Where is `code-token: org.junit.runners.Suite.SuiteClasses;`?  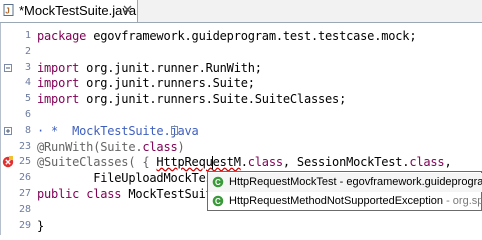
code-token: org.junit.runners.Suite.SuiteClasses; is located at coordinates (213, 99).